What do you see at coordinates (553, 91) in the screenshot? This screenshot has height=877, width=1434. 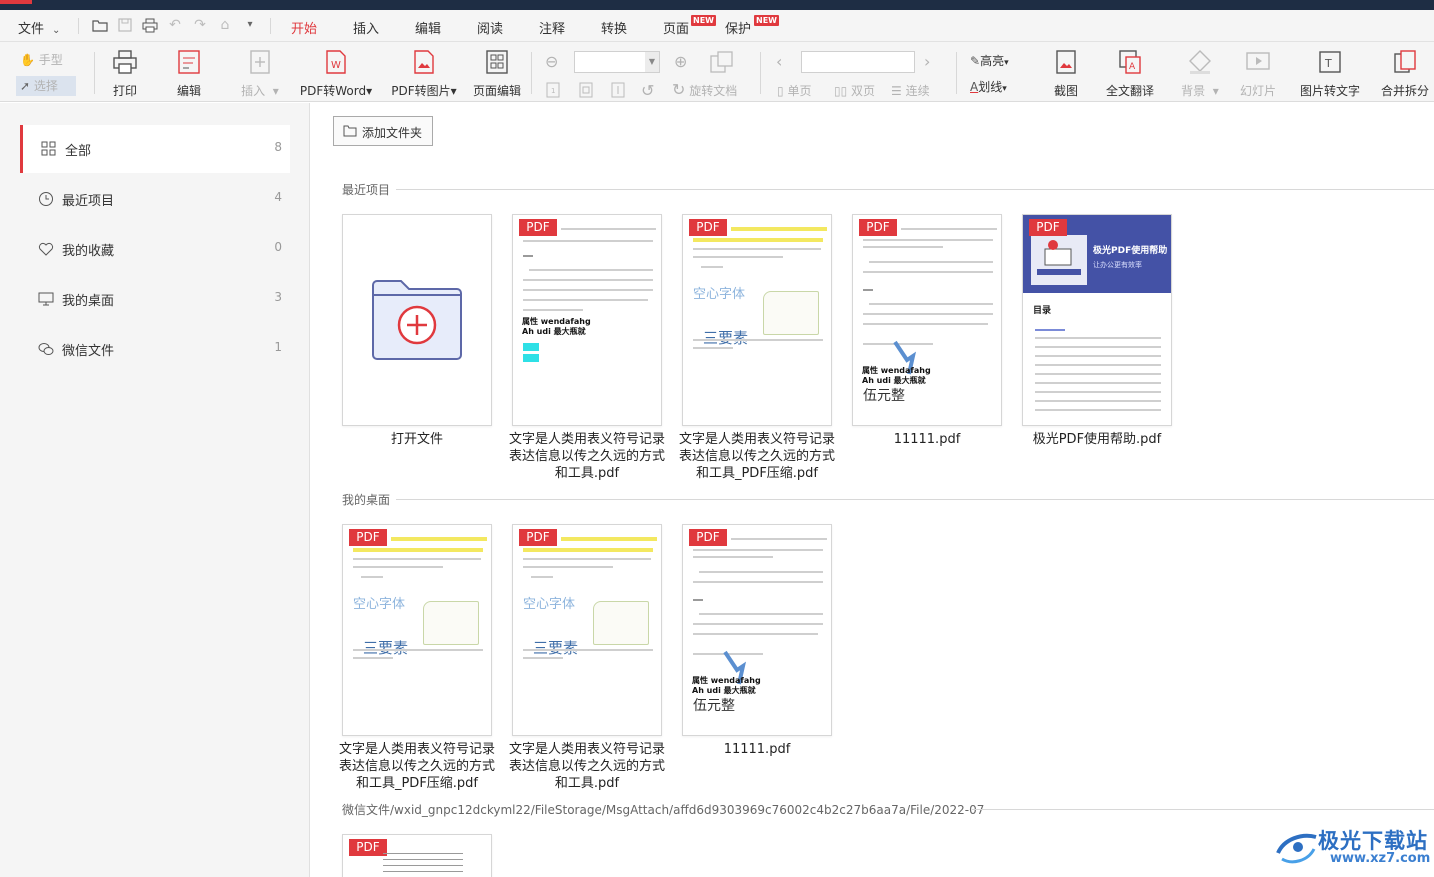 I see `actual-size-icon: 1` at bounding box center [553, 91].